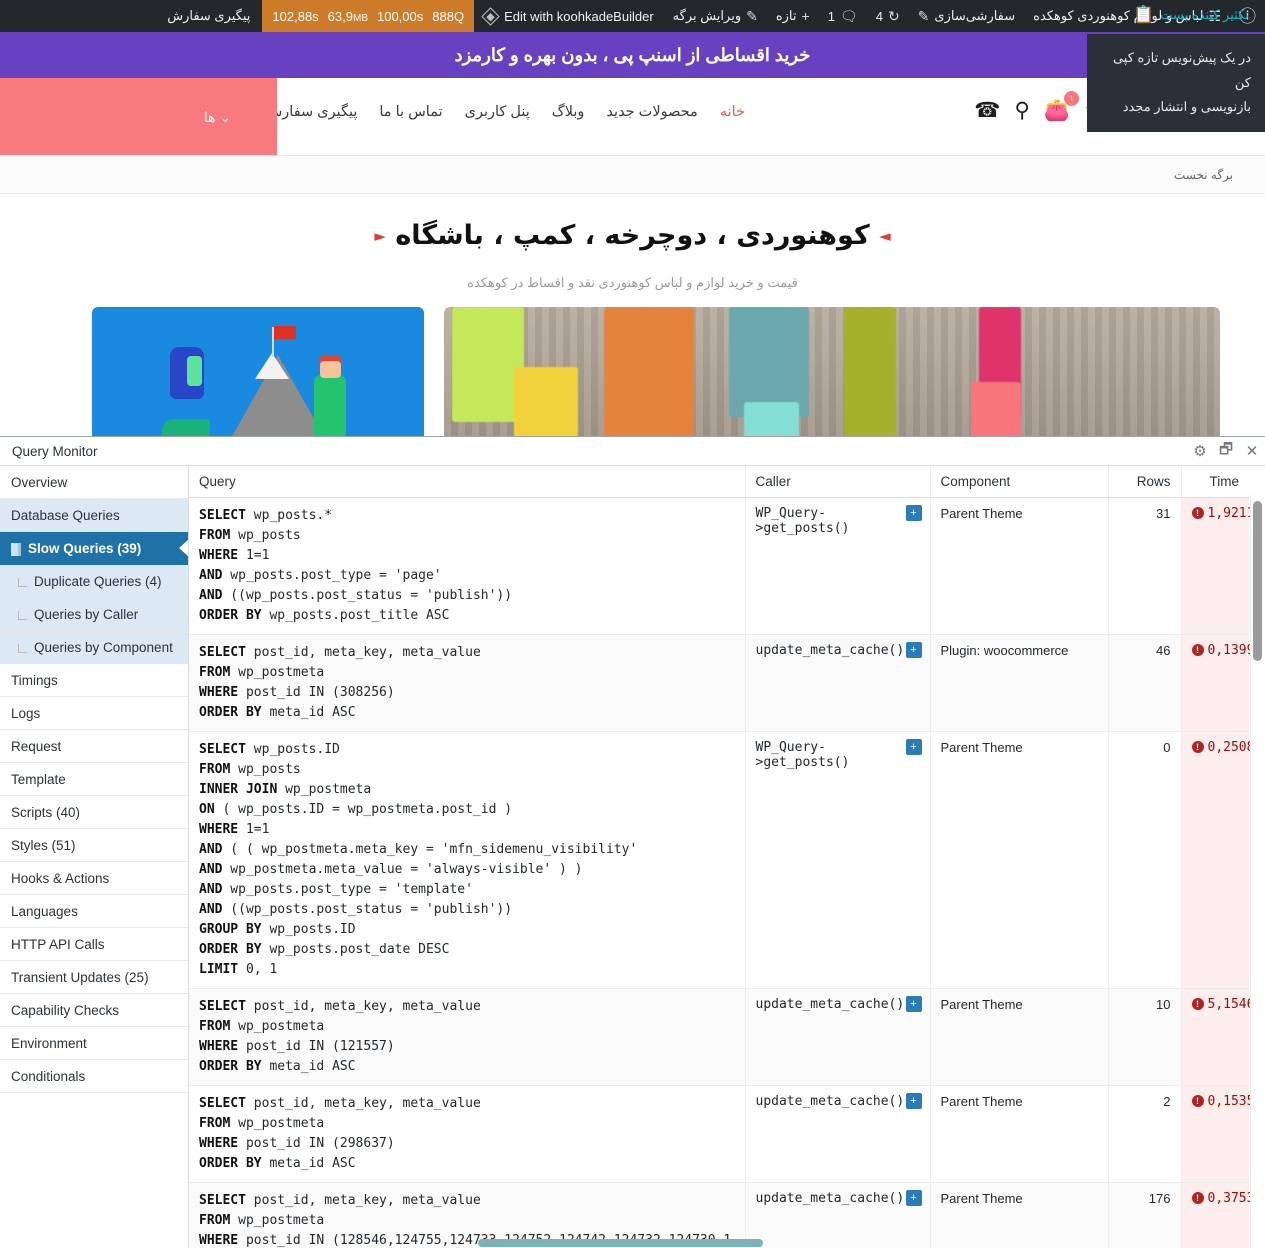 Image resolution: width=1265 pixels, height=1248 pixels. Describe the element at coordinates (94, 713) in the screenshot. I see `sidebar-item-logs: Logs` at that location.